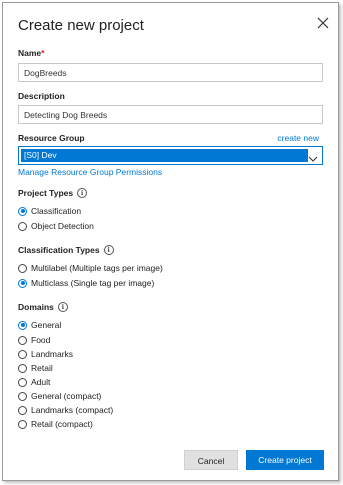  Describe the element at coordinates (59, 250) in the screenshot. I see `classification-types-label: Classification Types` at that location.